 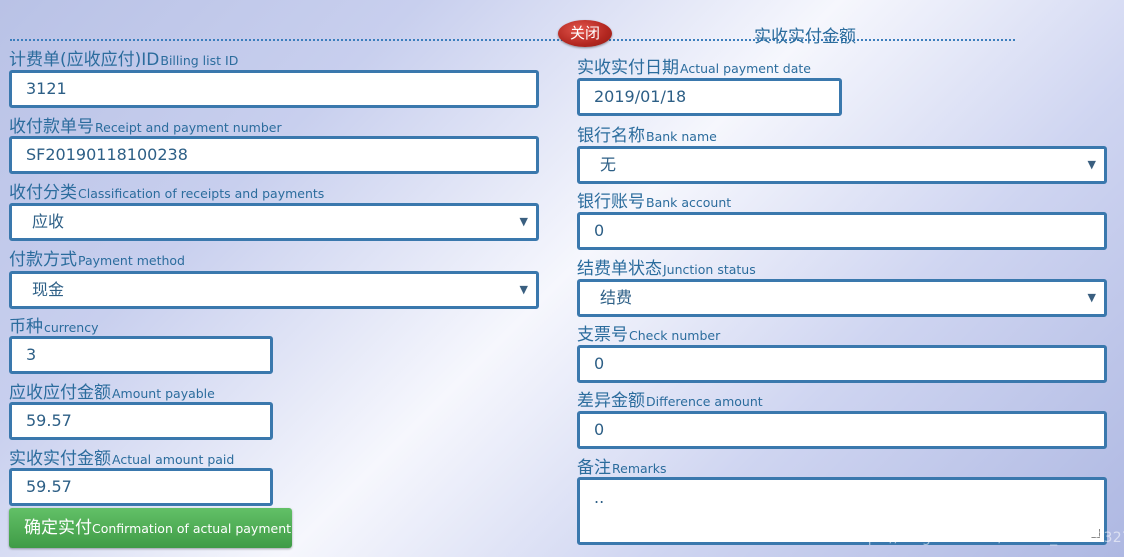 What do you see at coordinates (670, 401) in the screenshot?
I see `difference-amount-label: 差异金额Difference amount` at bounding box center [670, 401].